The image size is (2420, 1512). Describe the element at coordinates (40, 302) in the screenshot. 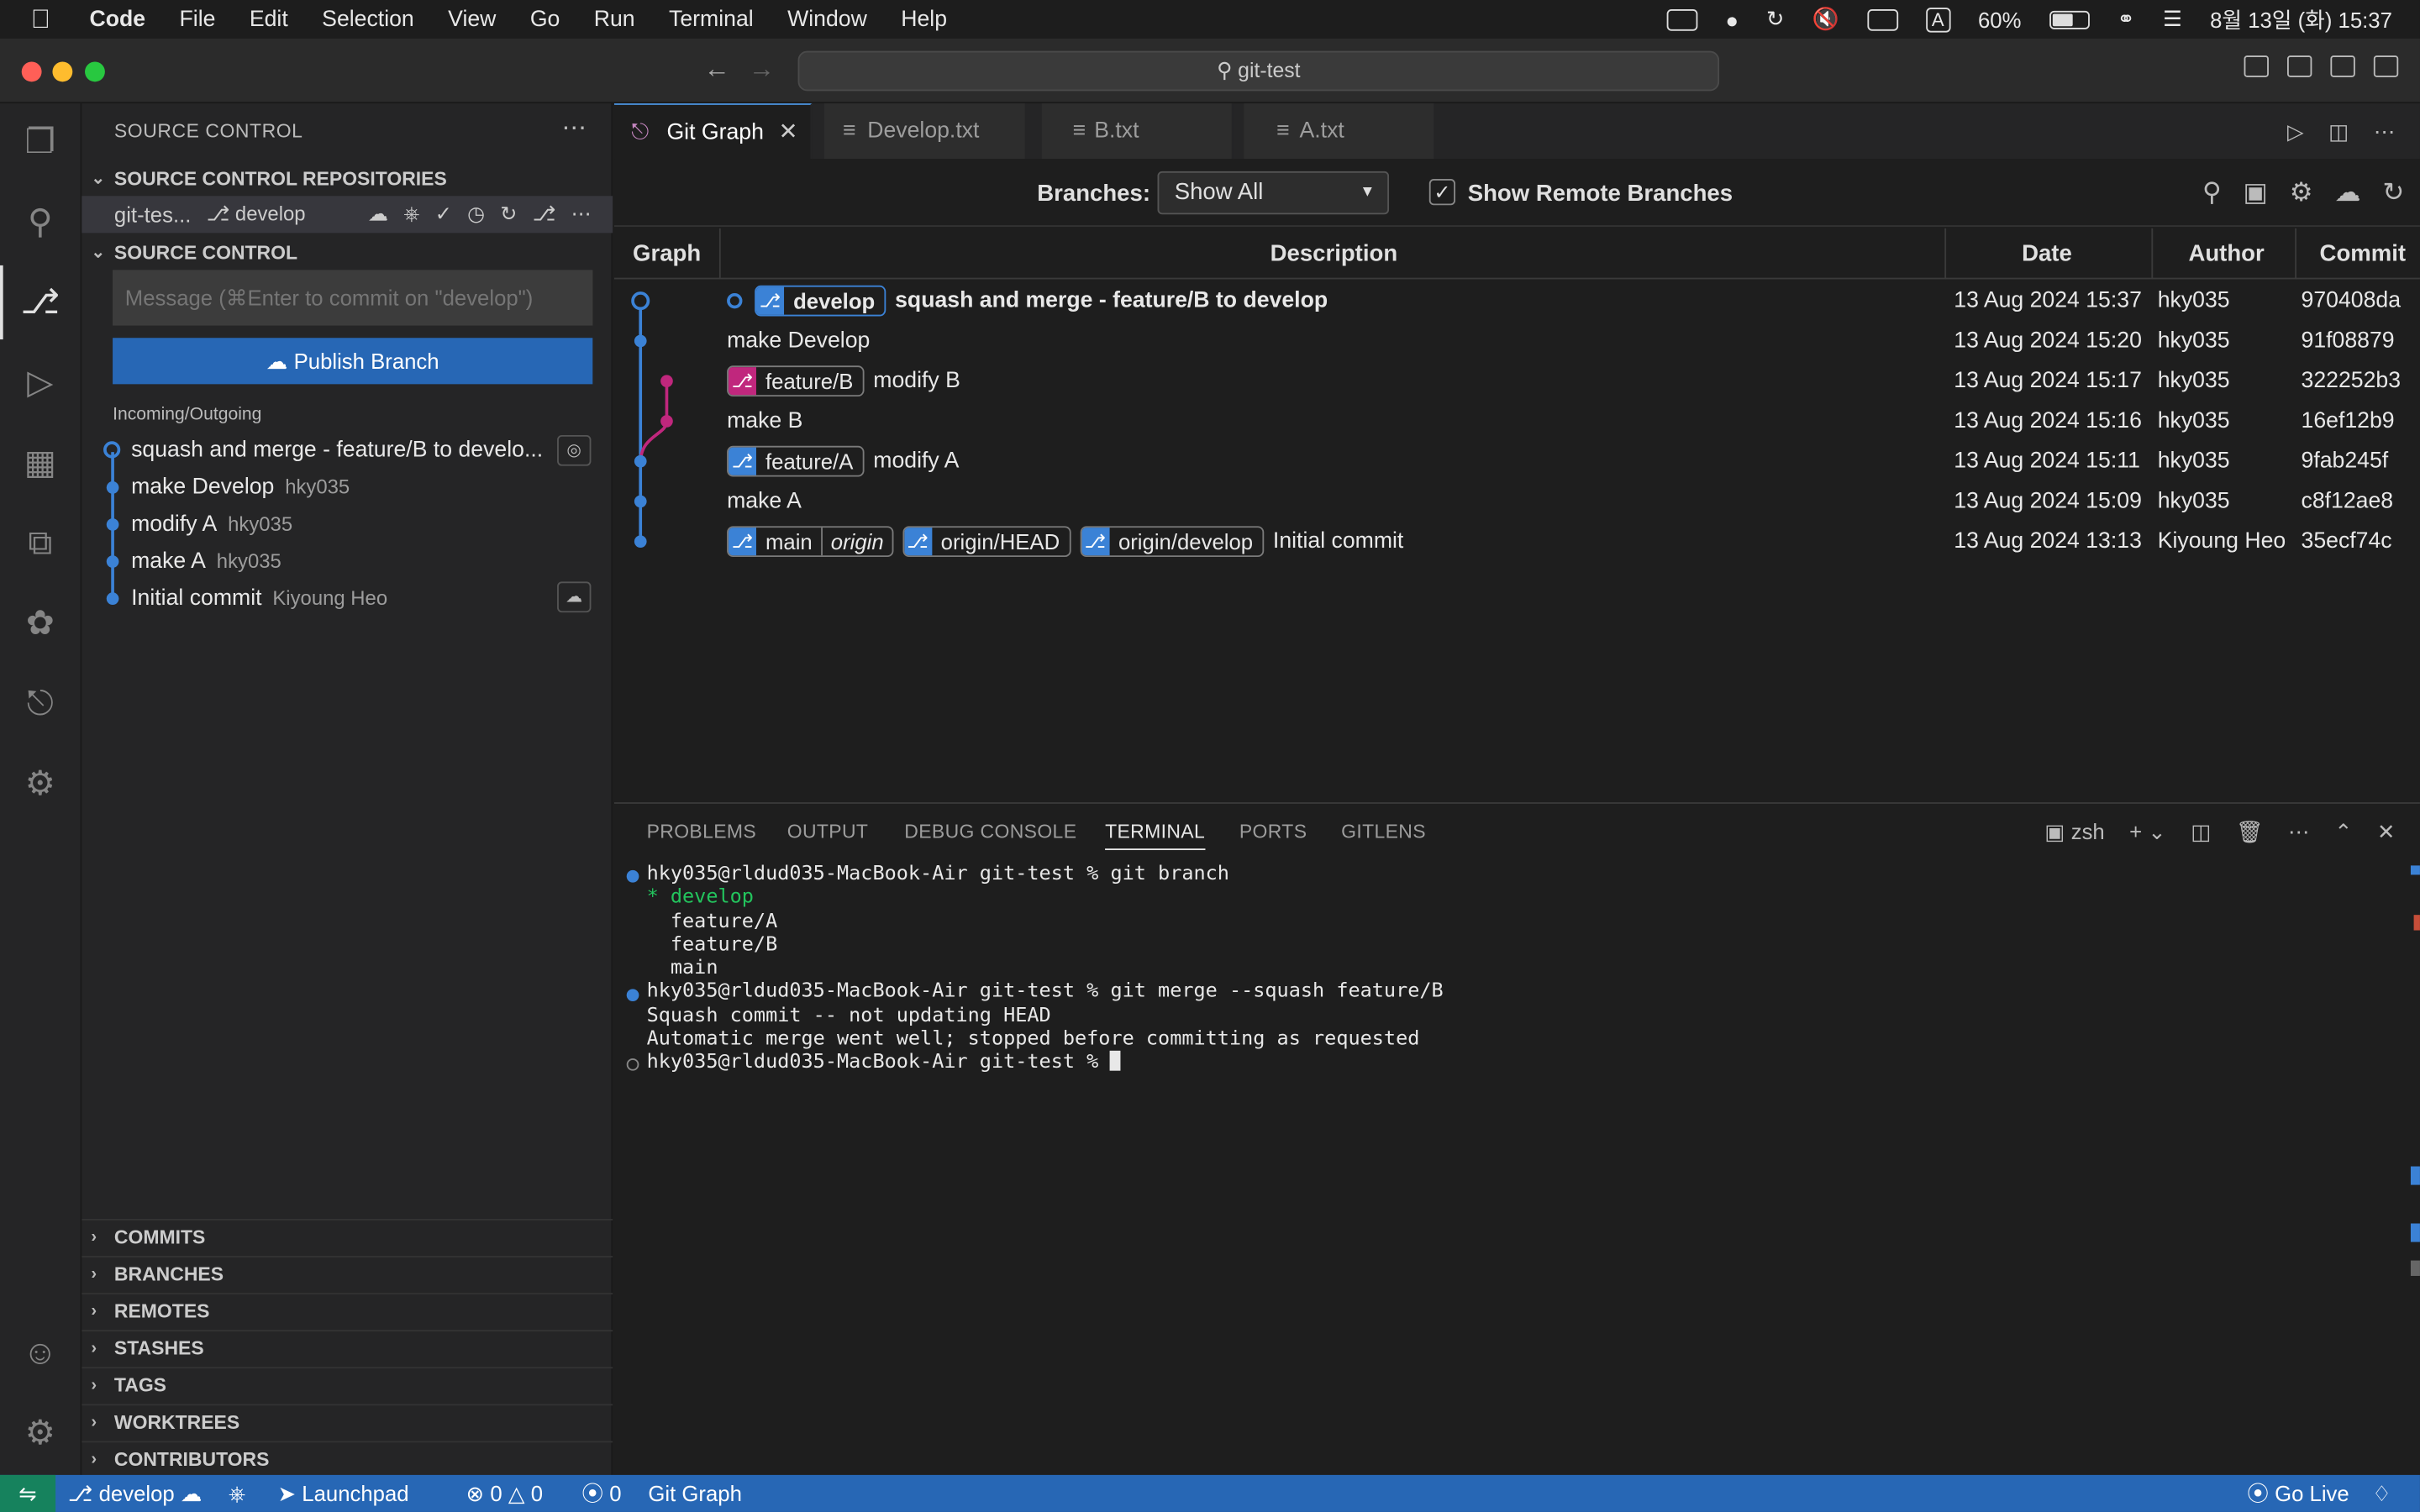

I see `source-control-icon: ⎇` at that location.